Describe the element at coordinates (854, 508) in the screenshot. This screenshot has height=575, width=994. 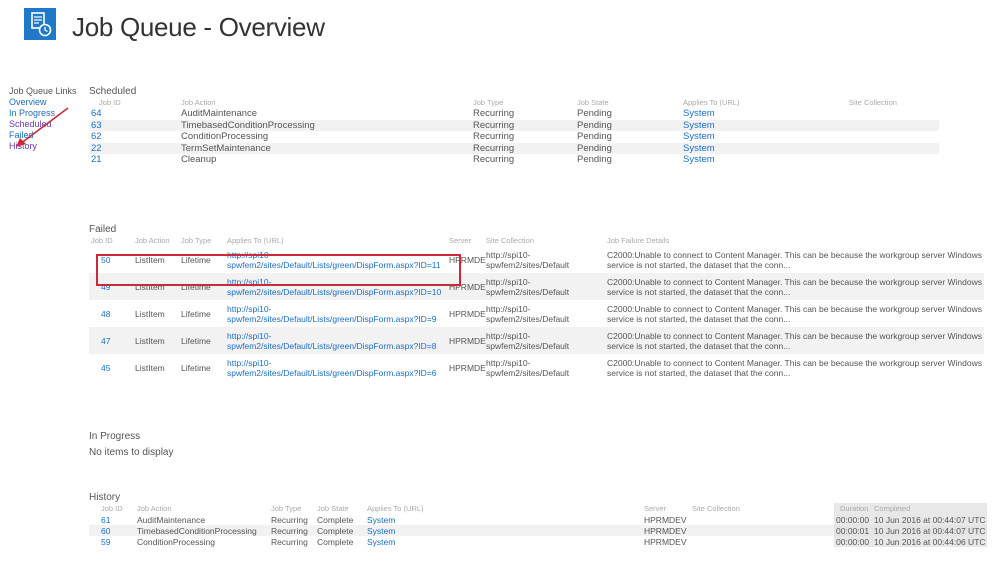
I see `column-header: Duration` at that location.